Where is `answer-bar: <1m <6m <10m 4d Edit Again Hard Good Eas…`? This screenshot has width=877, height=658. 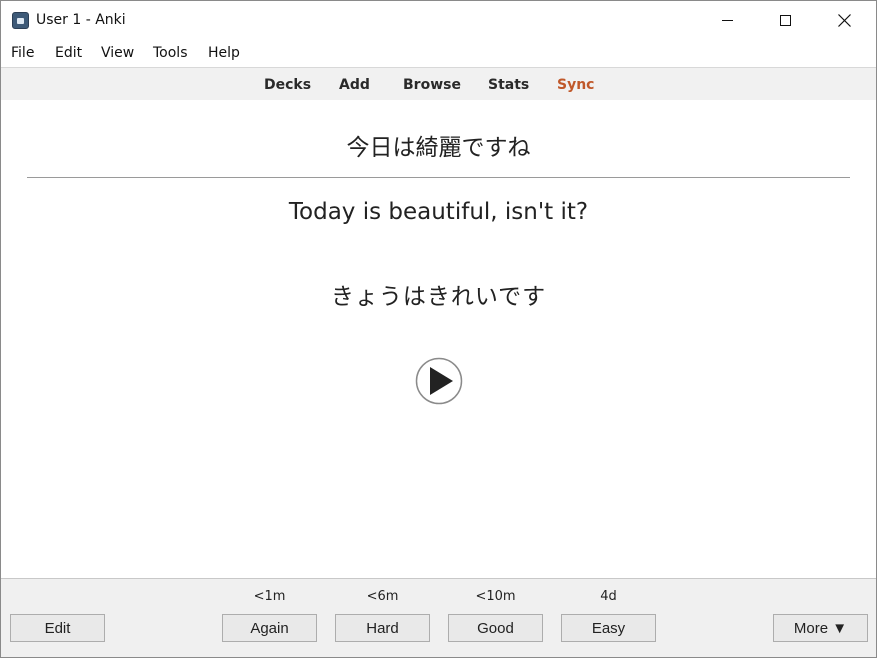 answer-bar: <1m <6m <10m 4d Edit Again Hard Good Eas… is located at coordinates (438, 617).